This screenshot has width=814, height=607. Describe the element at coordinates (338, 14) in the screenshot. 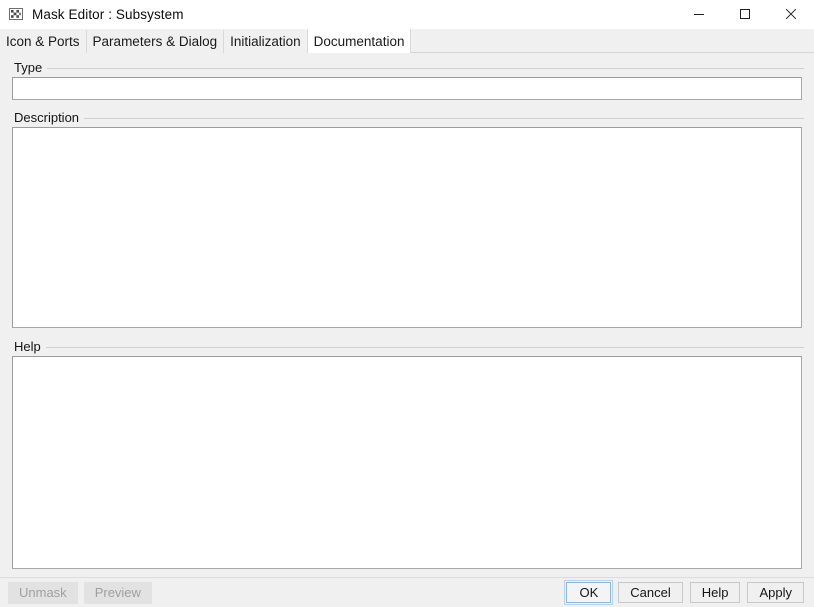

I see `titlebar-left: Mask Editor : Subsystem` at that location.